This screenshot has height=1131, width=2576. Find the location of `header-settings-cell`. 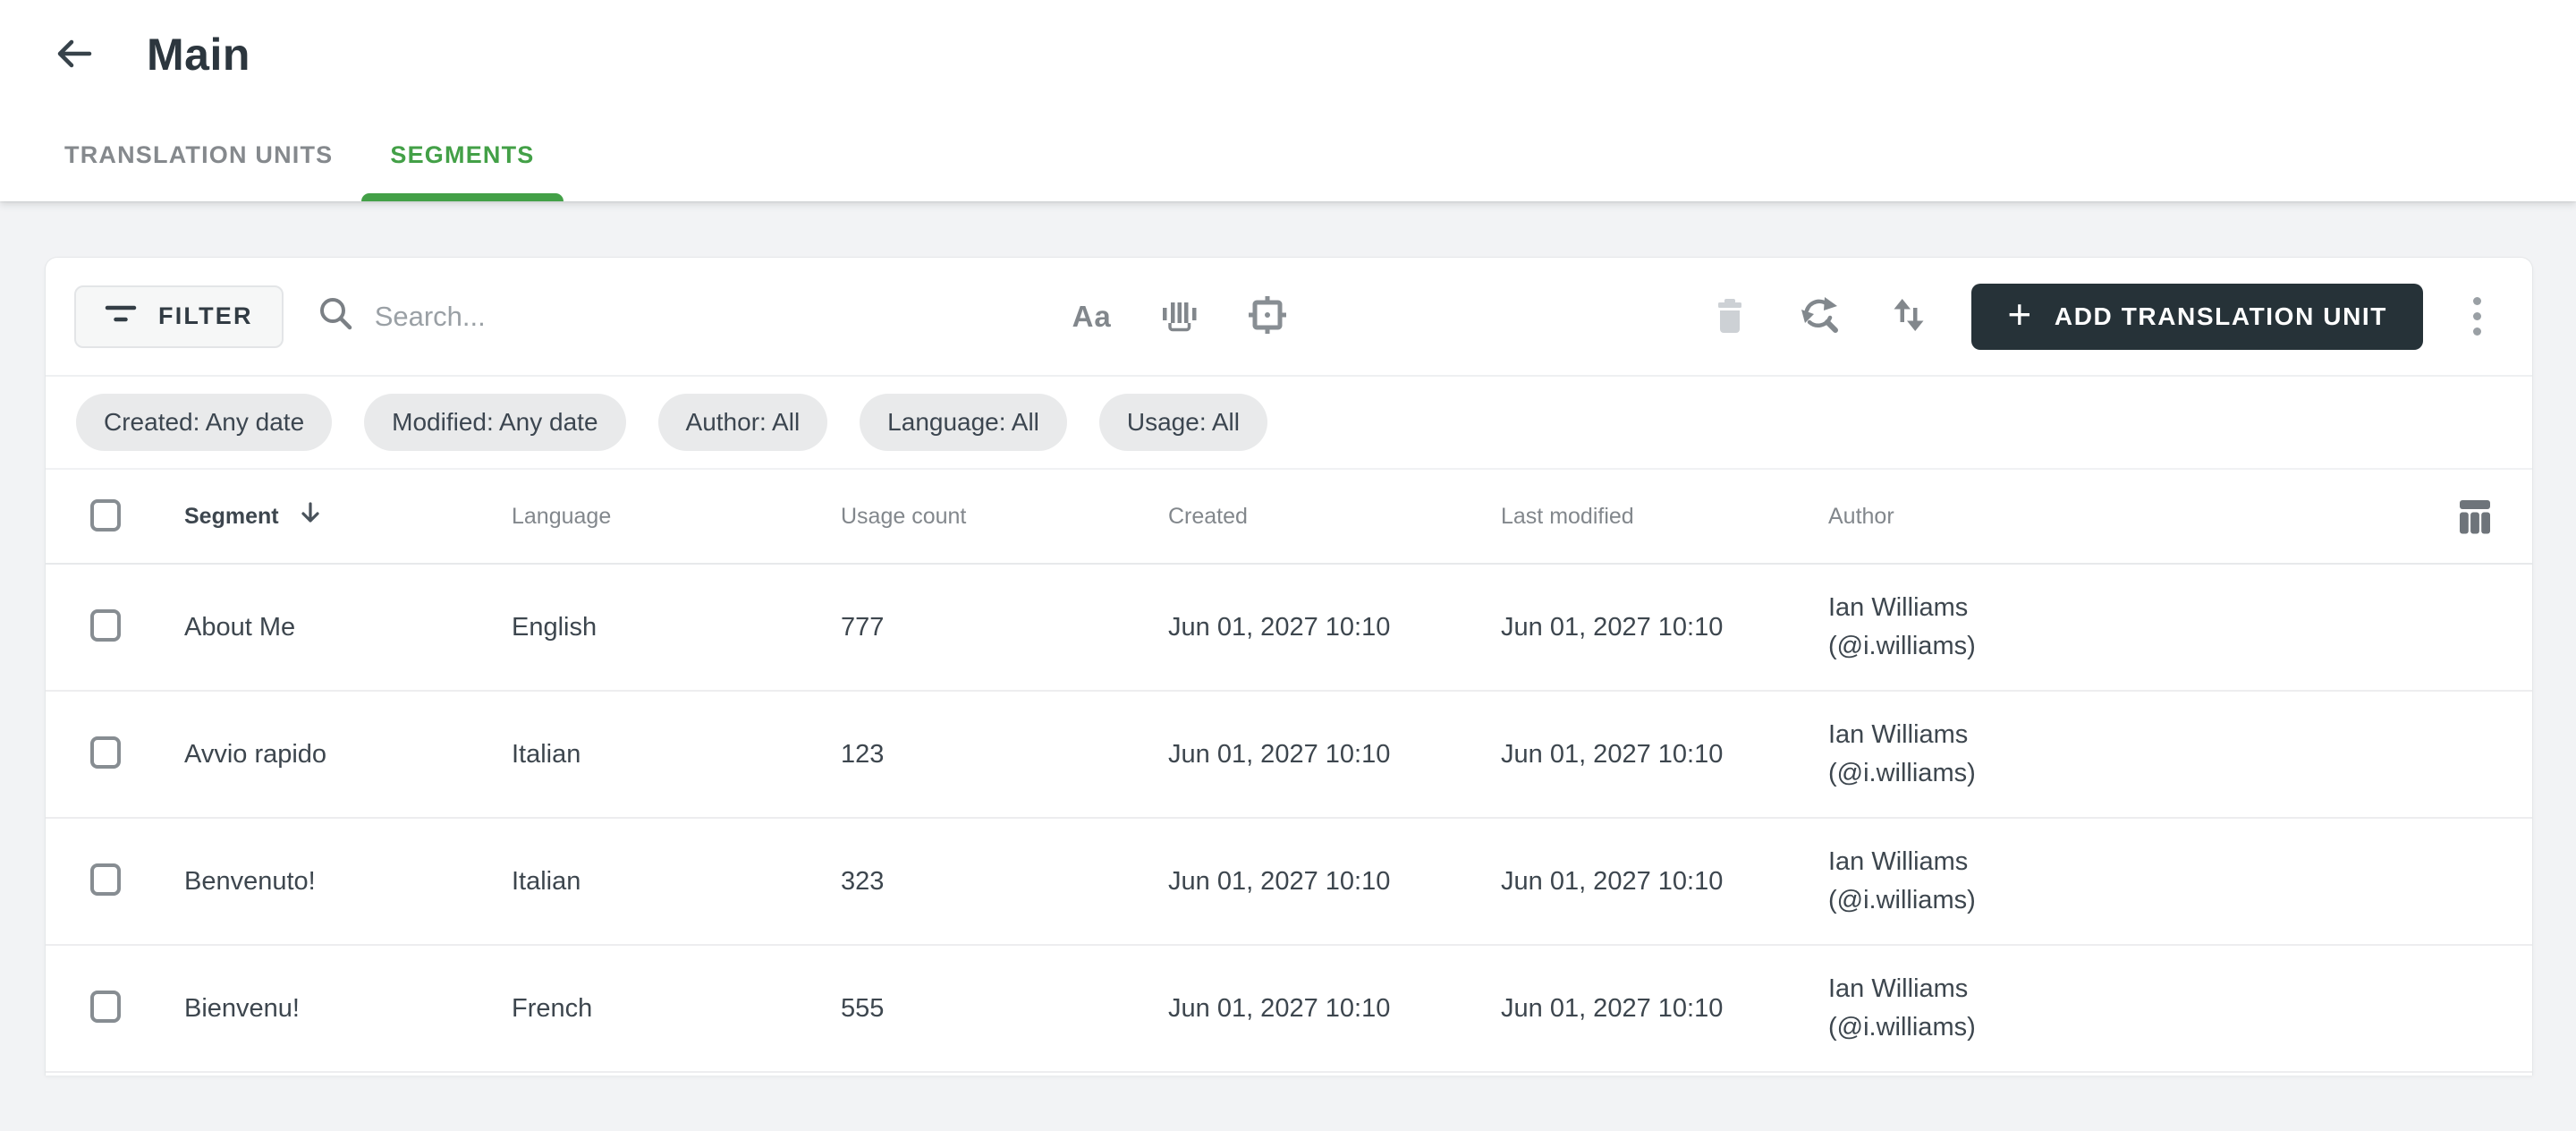

header-settings-cell is located at coordinates (2385, 516).